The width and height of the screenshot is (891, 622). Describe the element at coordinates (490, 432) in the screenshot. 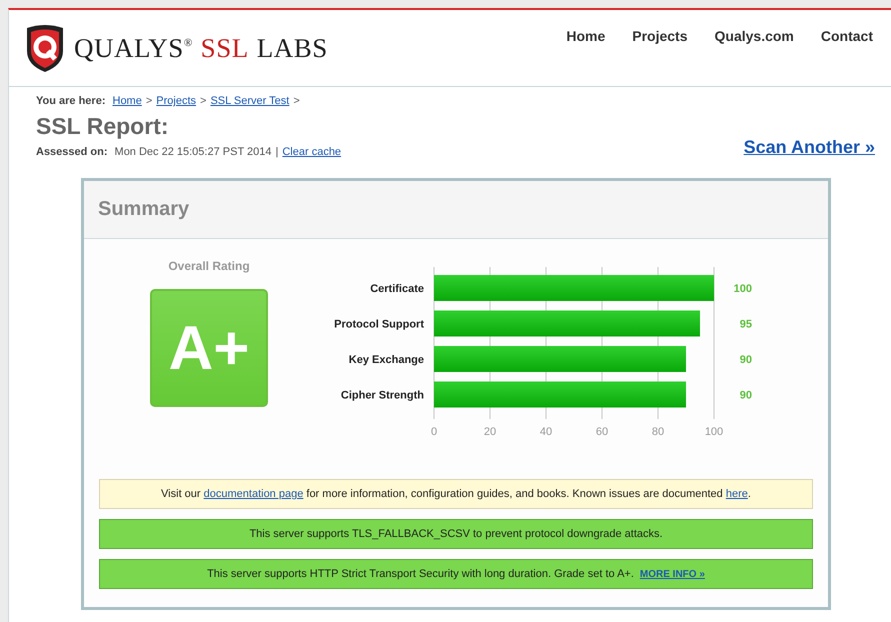

I see `axis-tick-label: 20` at that location.